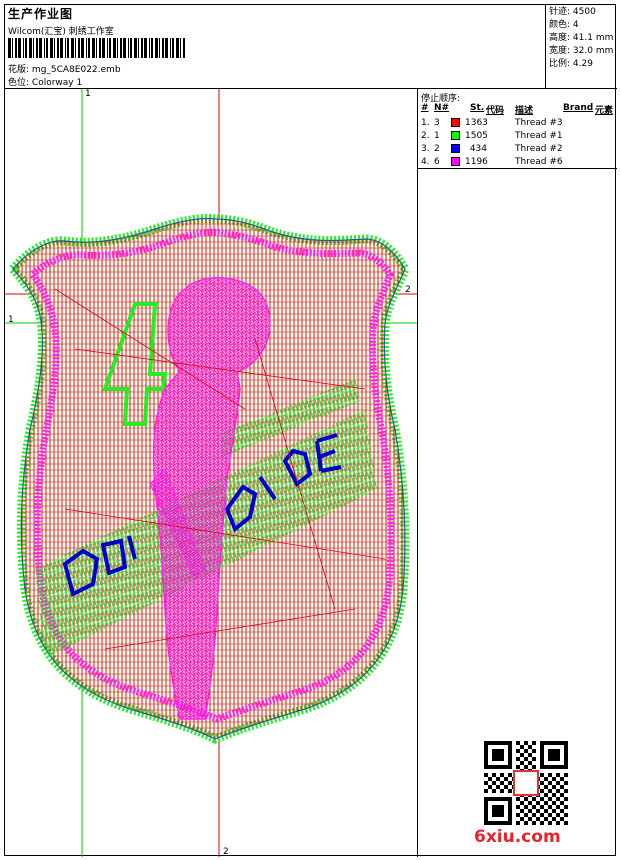 The width and height of the screenshot is (620, 860). I want to click on site-logo: 6xiu.com, so click(517, 837).